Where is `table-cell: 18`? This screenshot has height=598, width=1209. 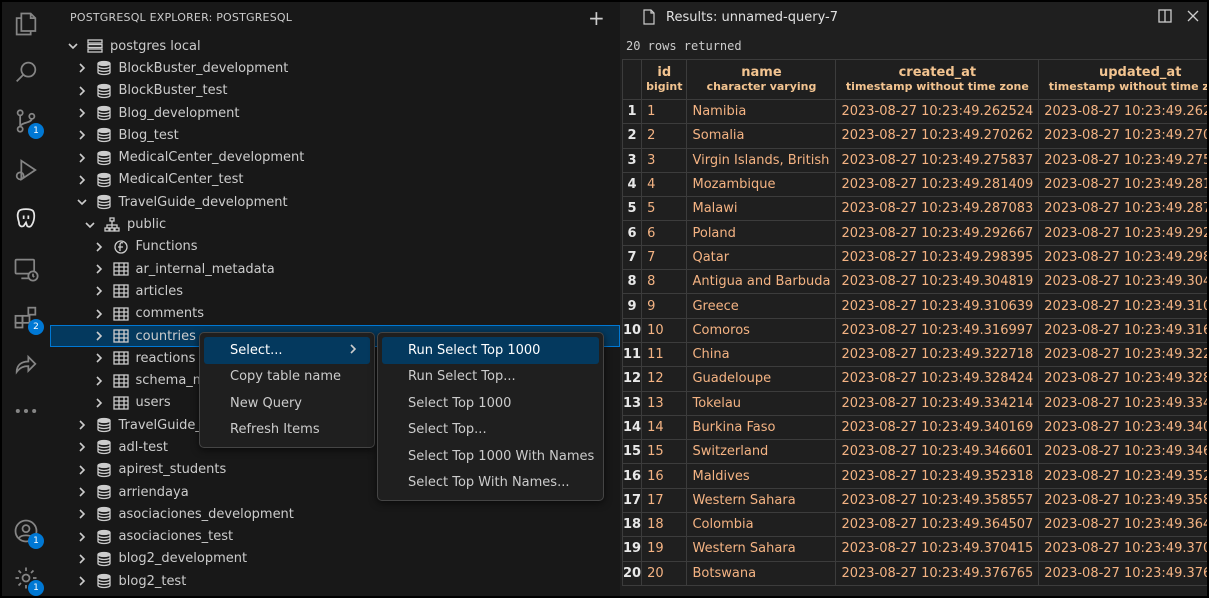
table-cell: 18 is located at coordinates (664, 525).